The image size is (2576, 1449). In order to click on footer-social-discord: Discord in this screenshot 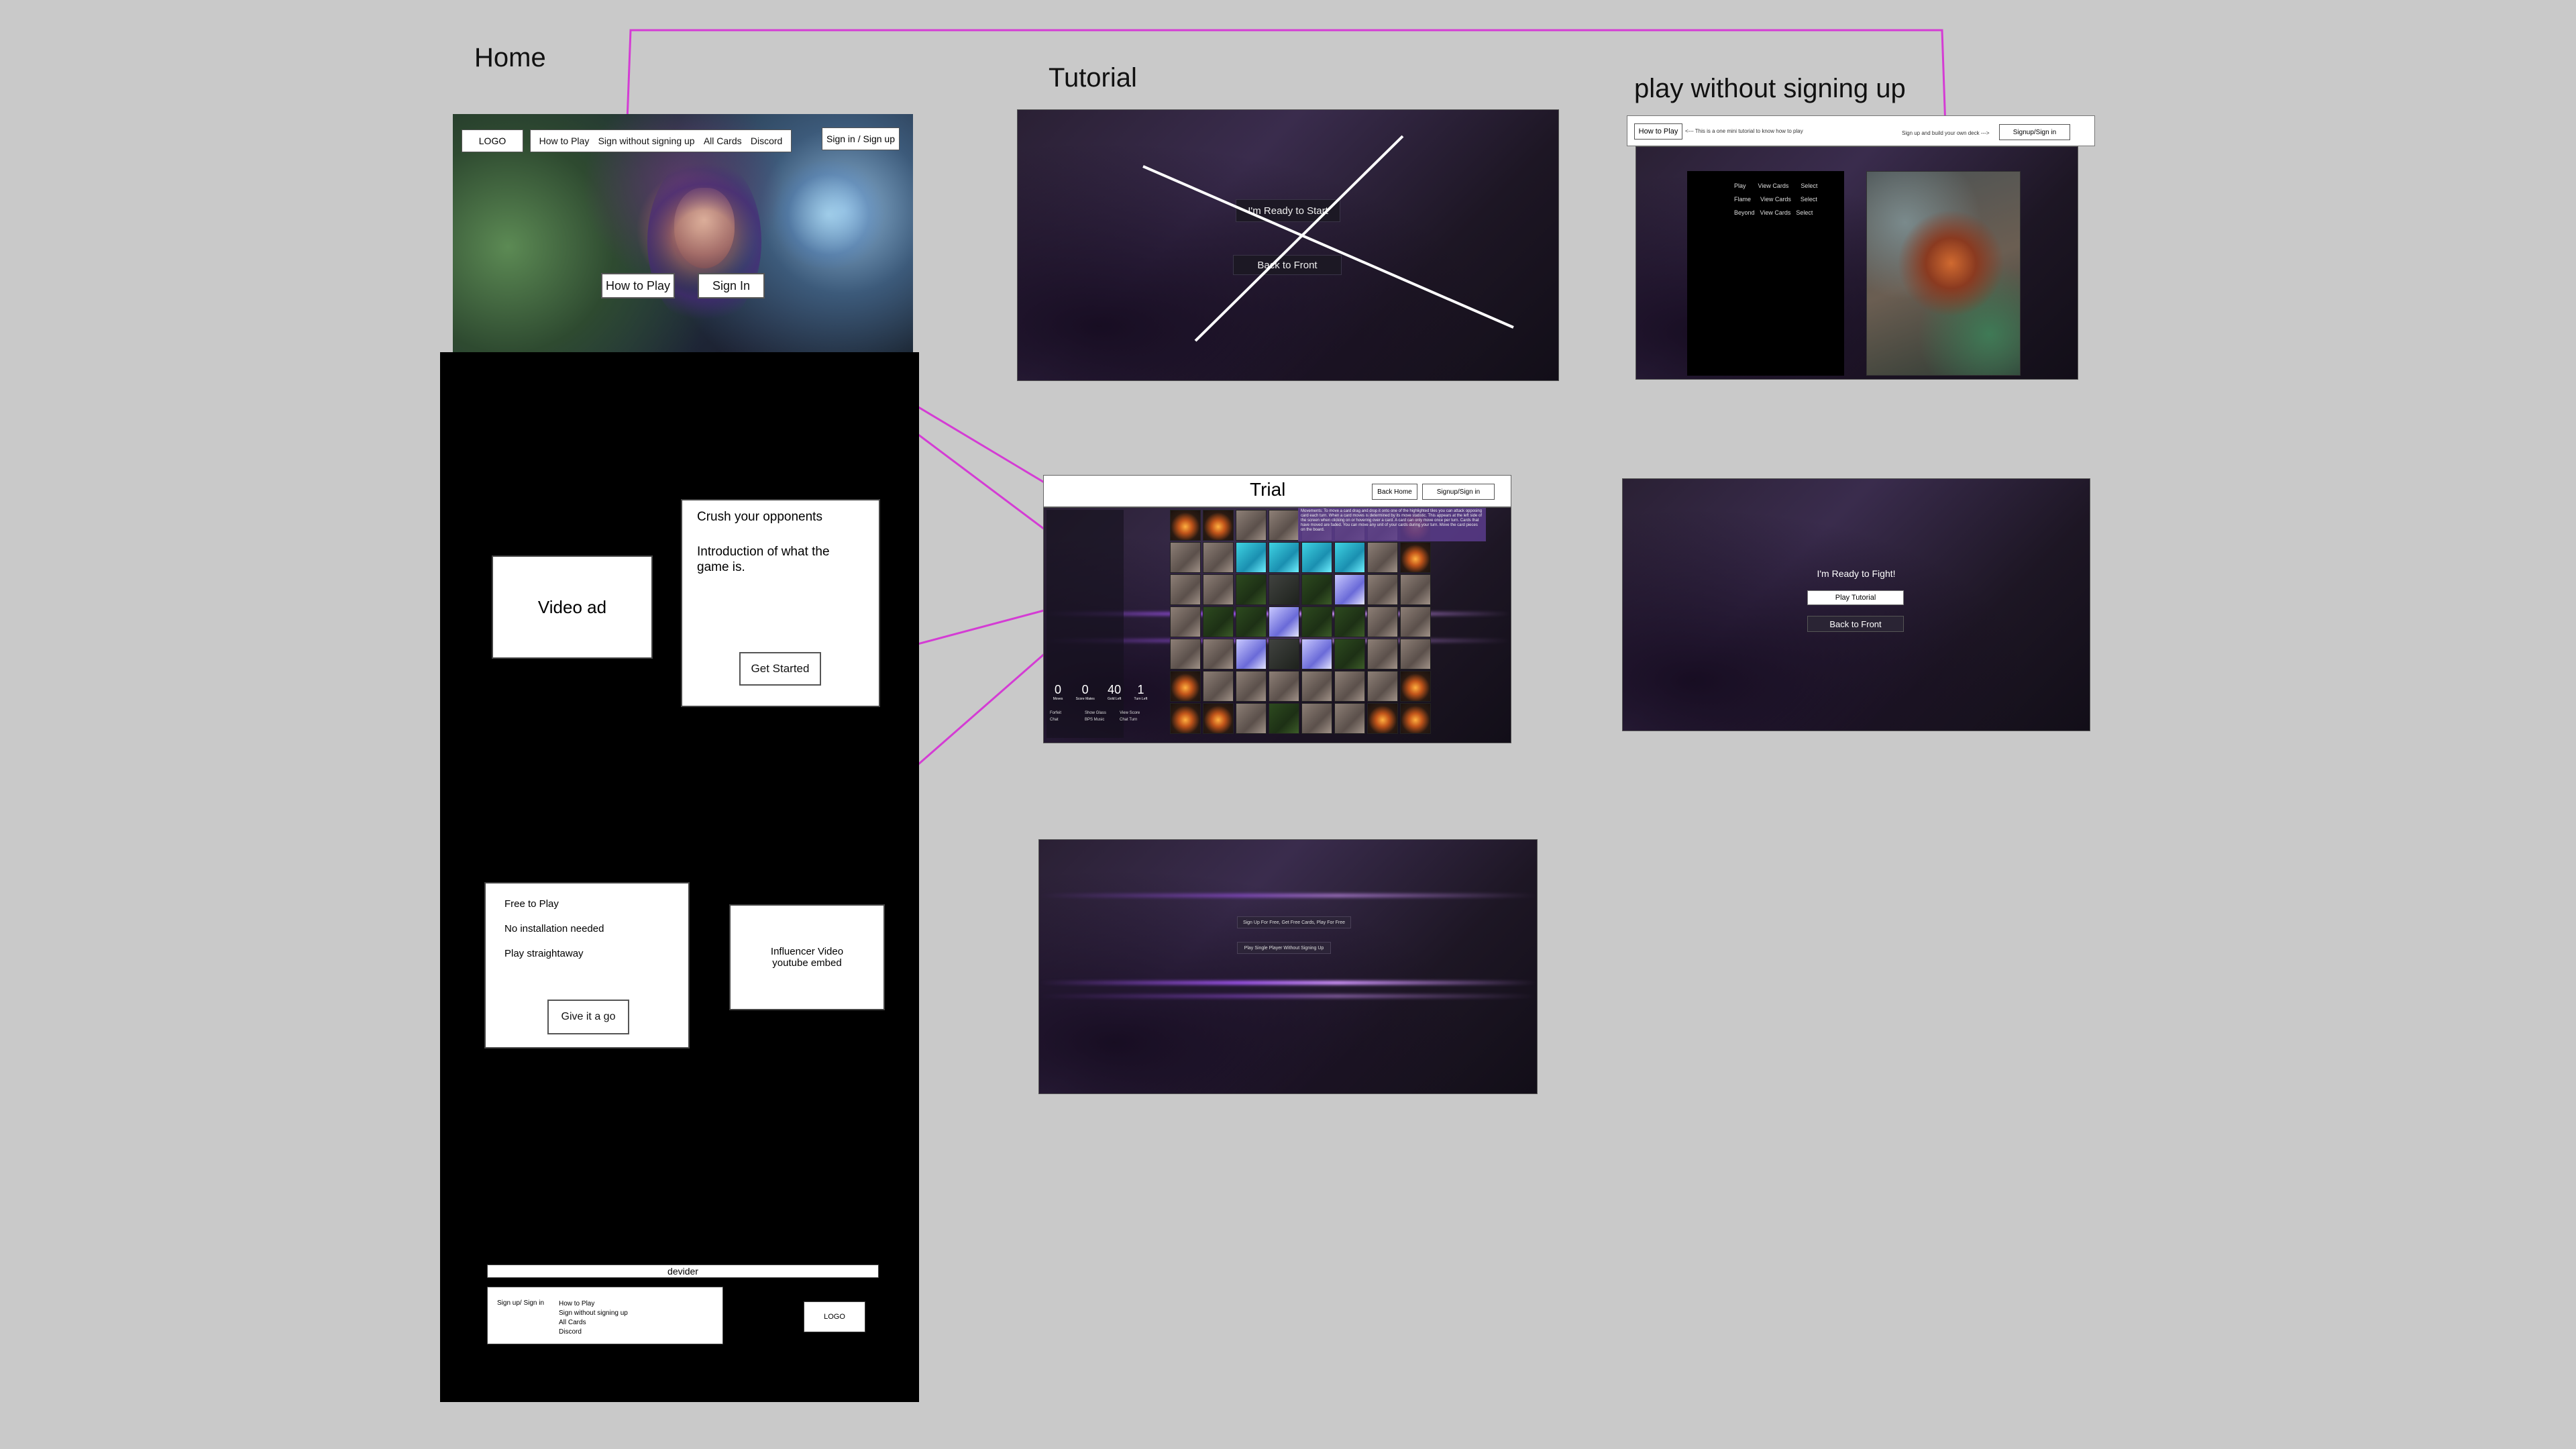, I will do `click(741, 1304)`.